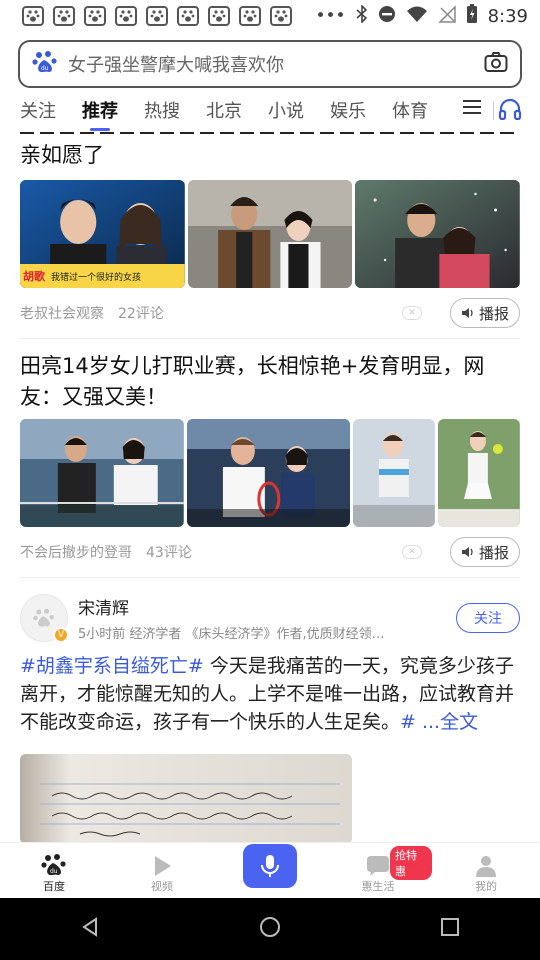  What do you see at coordinates (446, 16) in the screenshot?
I see `no-signal-icon` at bounding box center [446, 16].